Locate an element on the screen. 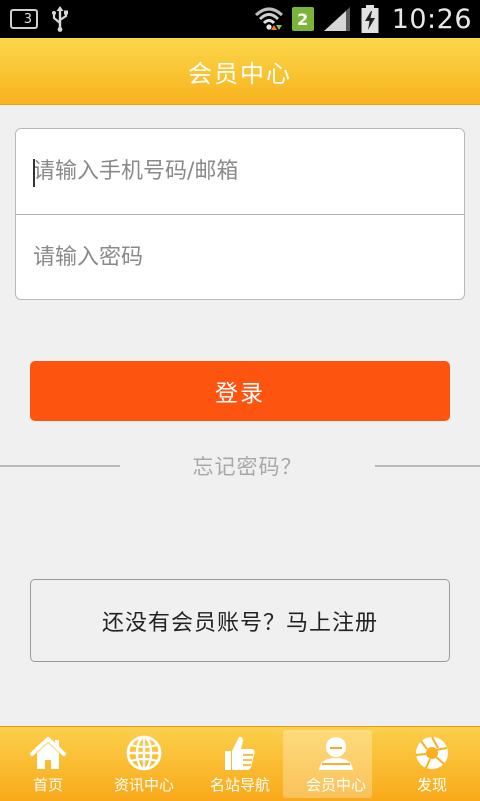 This screenshot has width=480, height=801. username-row is located at coordinates (240, 172).